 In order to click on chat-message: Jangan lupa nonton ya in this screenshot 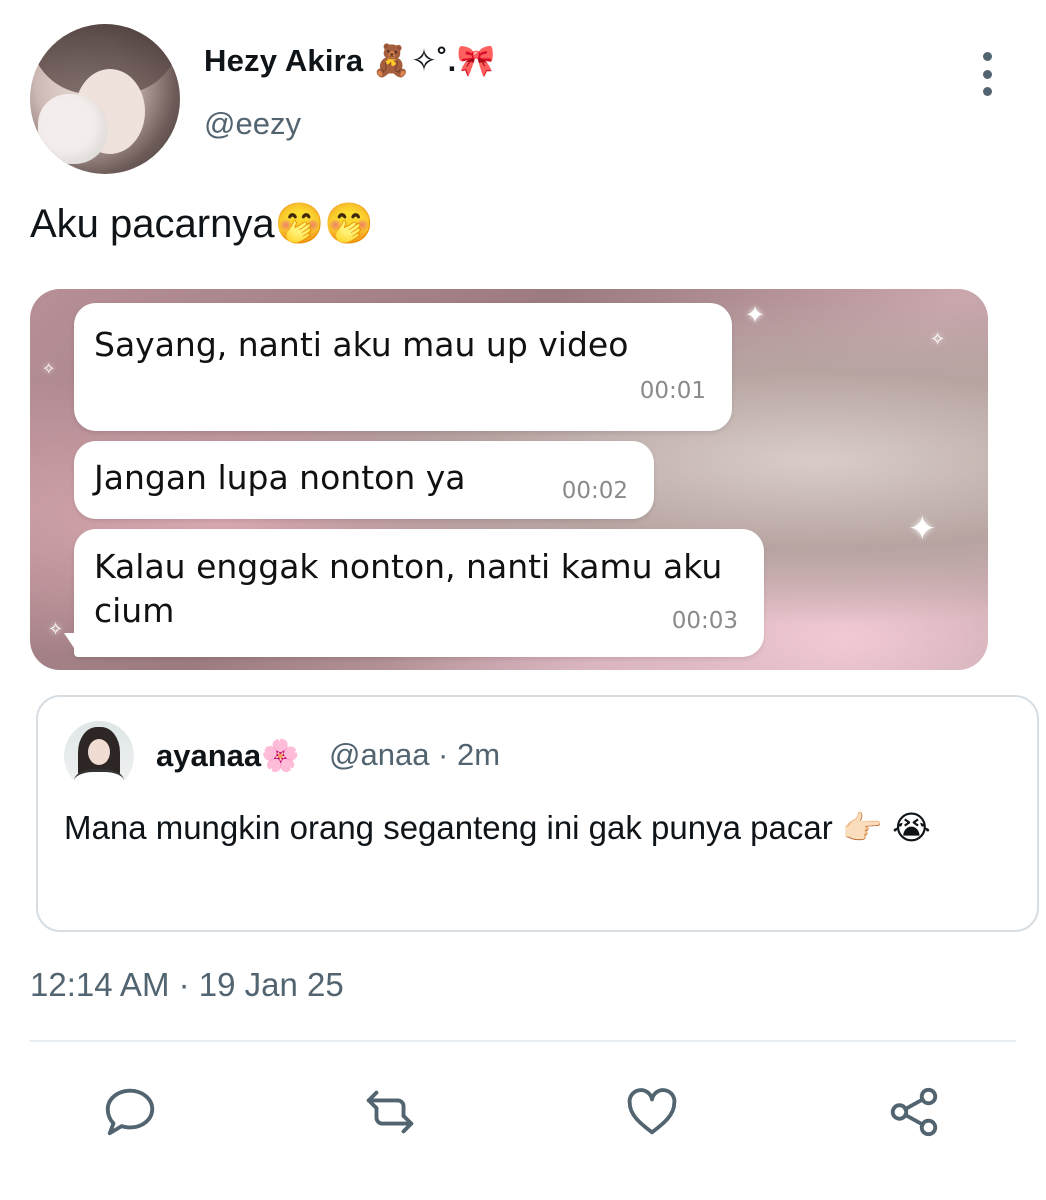, I will do `click(280, 477)`.